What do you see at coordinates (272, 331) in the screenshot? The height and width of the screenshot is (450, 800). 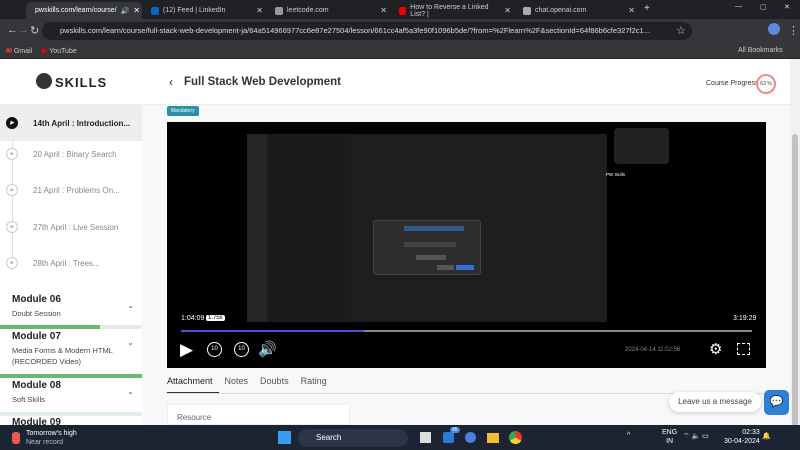 I see `seek-bar-played` at bounding box center [272, 331].